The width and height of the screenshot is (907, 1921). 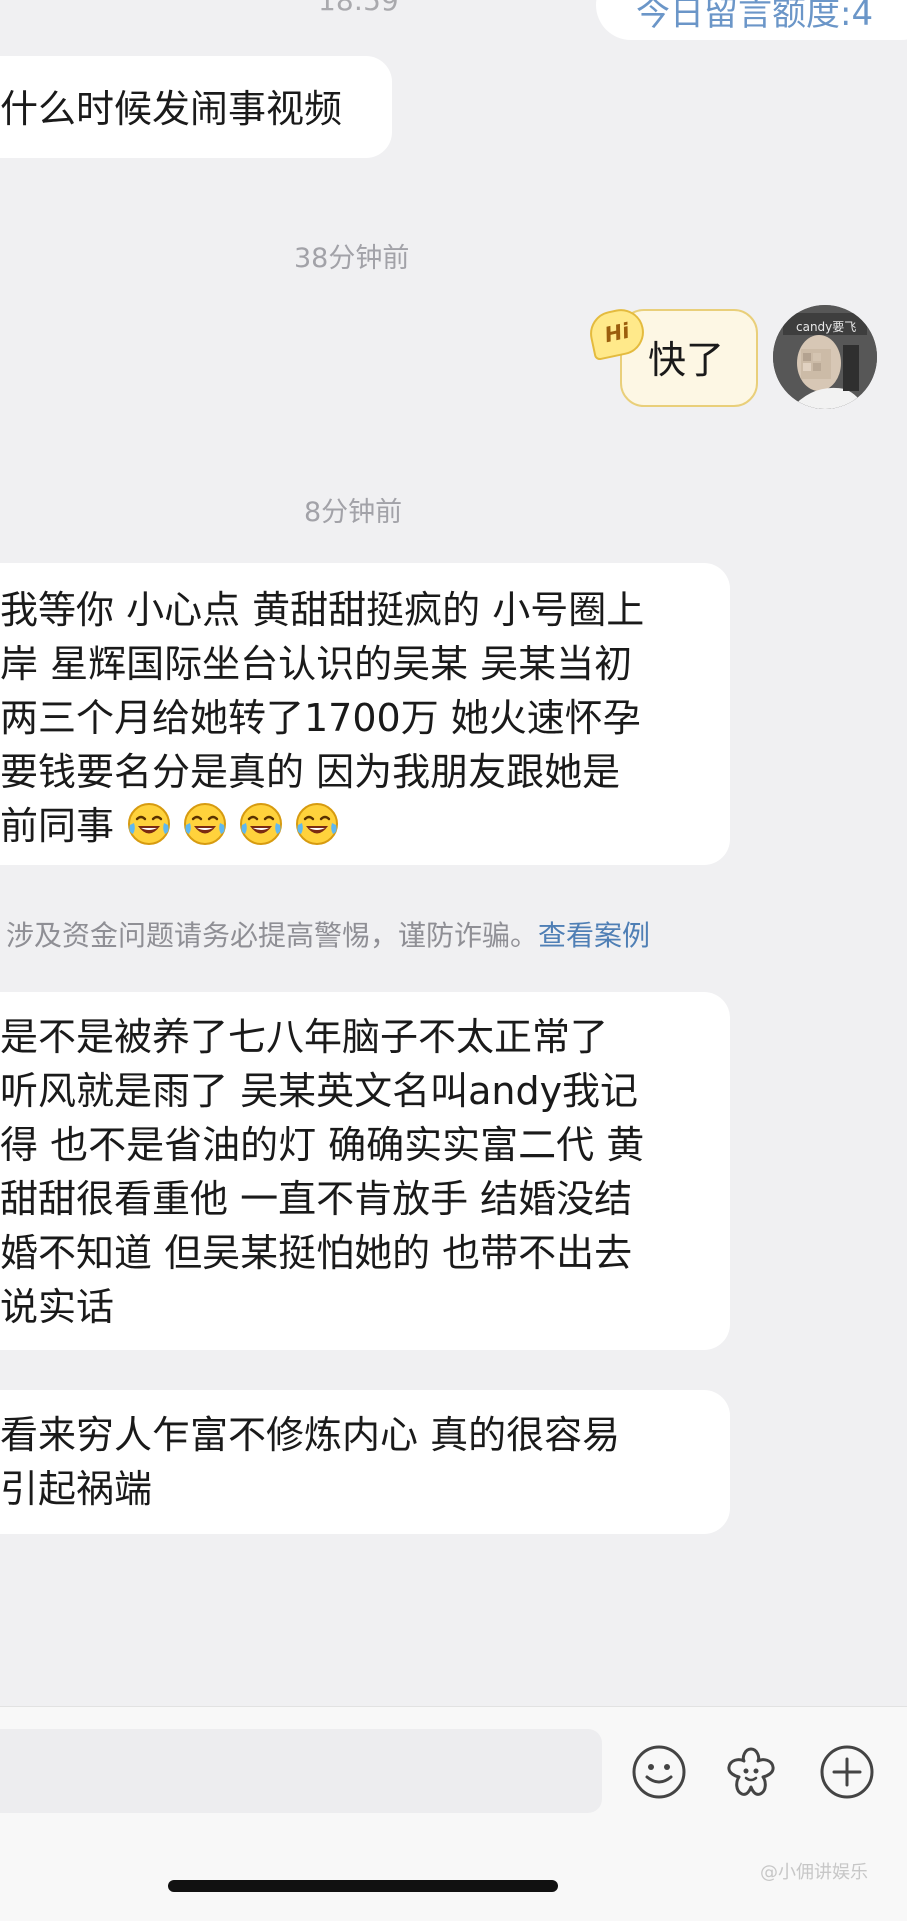 I want to click on emoji-row, so click(x=238, y=825).